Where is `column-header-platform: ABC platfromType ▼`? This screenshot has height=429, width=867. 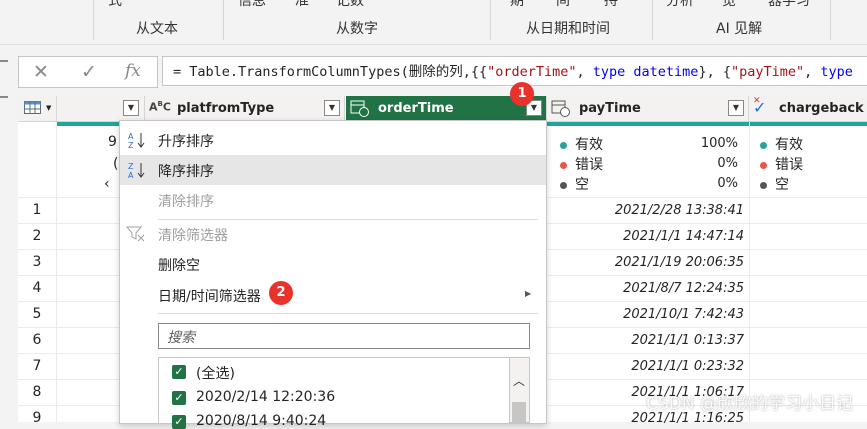
column-header-platform: ABC platfromType ▼ is located at coordinates (245, 109).